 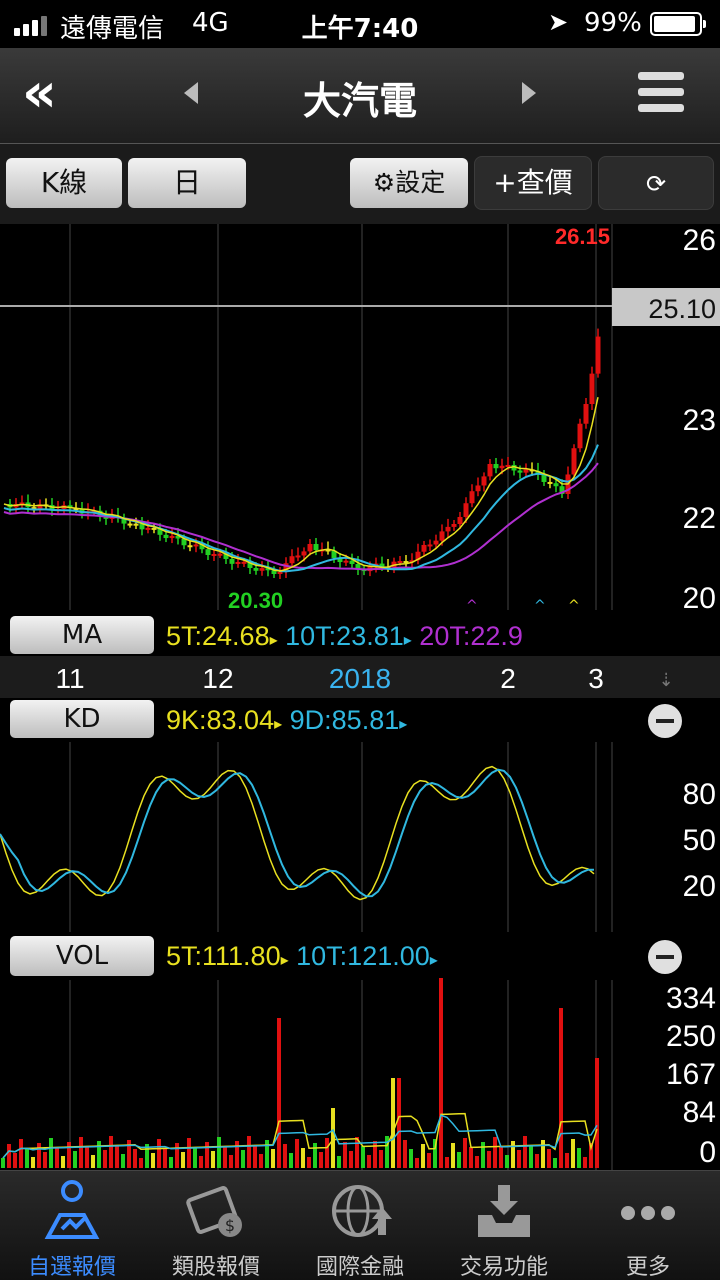 I want to click on bottom-tab-bar: 自選報價 $ 類股報價 國際金融 交易功能 更多, so click(x=360, y=1225).